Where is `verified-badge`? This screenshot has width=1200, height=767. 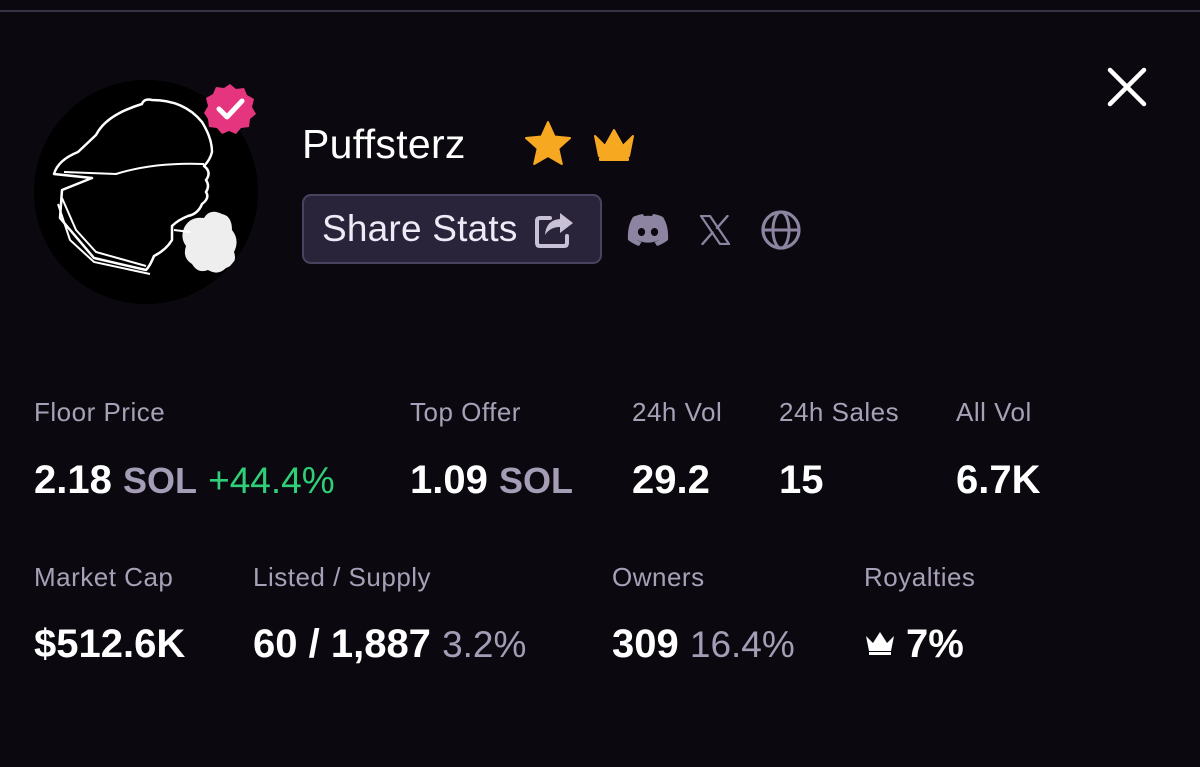
verified-badge is located at coordinates (230, 109).